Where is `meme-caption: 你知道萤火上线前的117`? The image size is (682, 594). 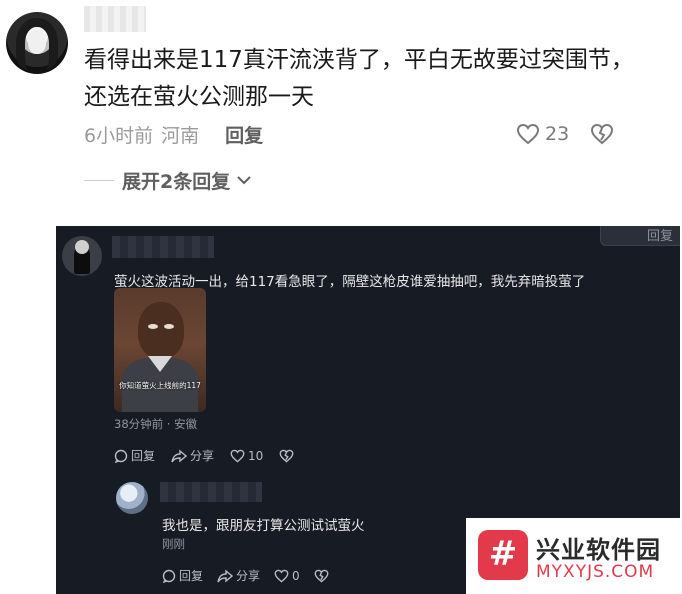 meme-caption: 你知道萤火上线前的117 is located at coordinates (160, 385).